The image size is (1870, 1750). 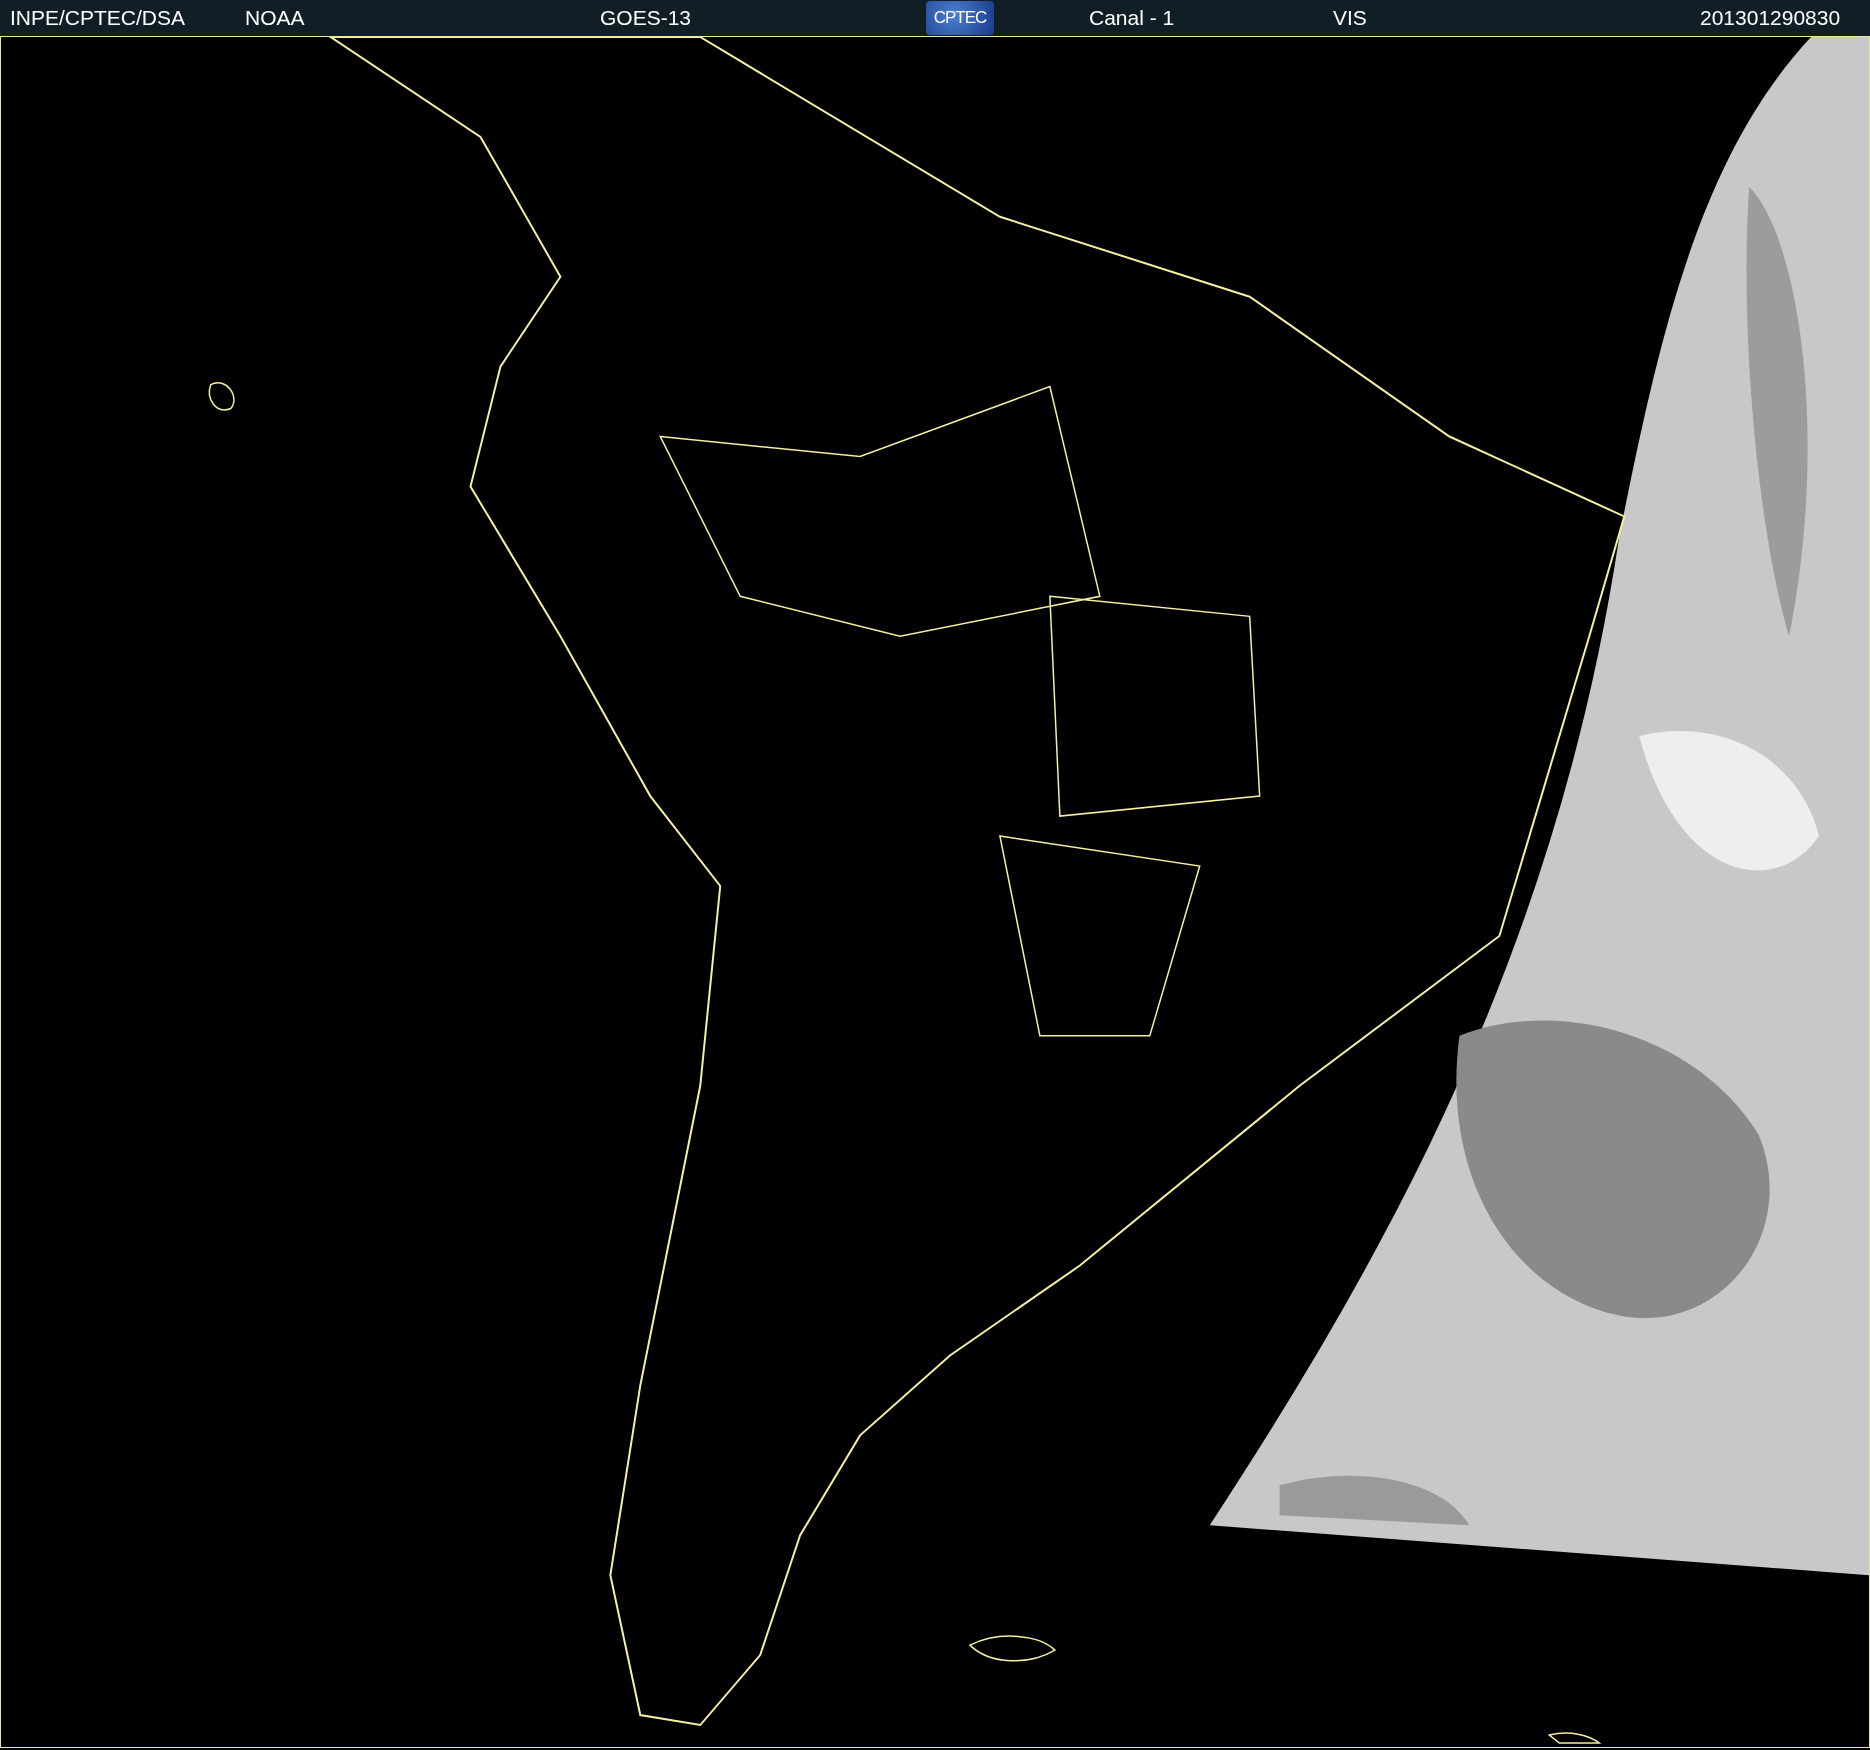 I want to click on timestamp-label: 201301290830, so click(x=1770, y=17).